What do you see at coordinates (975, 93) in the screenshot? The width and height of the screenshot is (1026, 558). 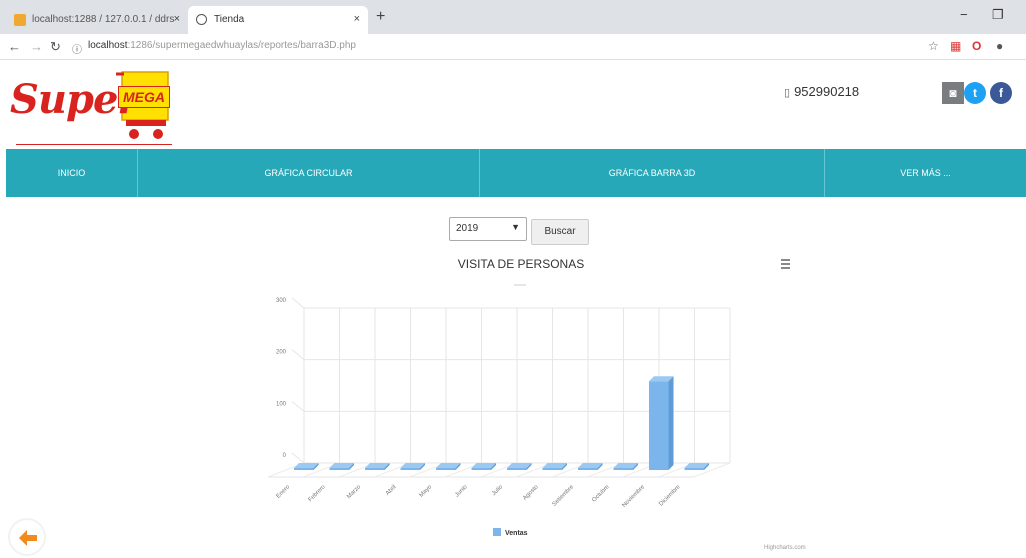 I see `twitter-icon: t` at bounding box center [975, 93].